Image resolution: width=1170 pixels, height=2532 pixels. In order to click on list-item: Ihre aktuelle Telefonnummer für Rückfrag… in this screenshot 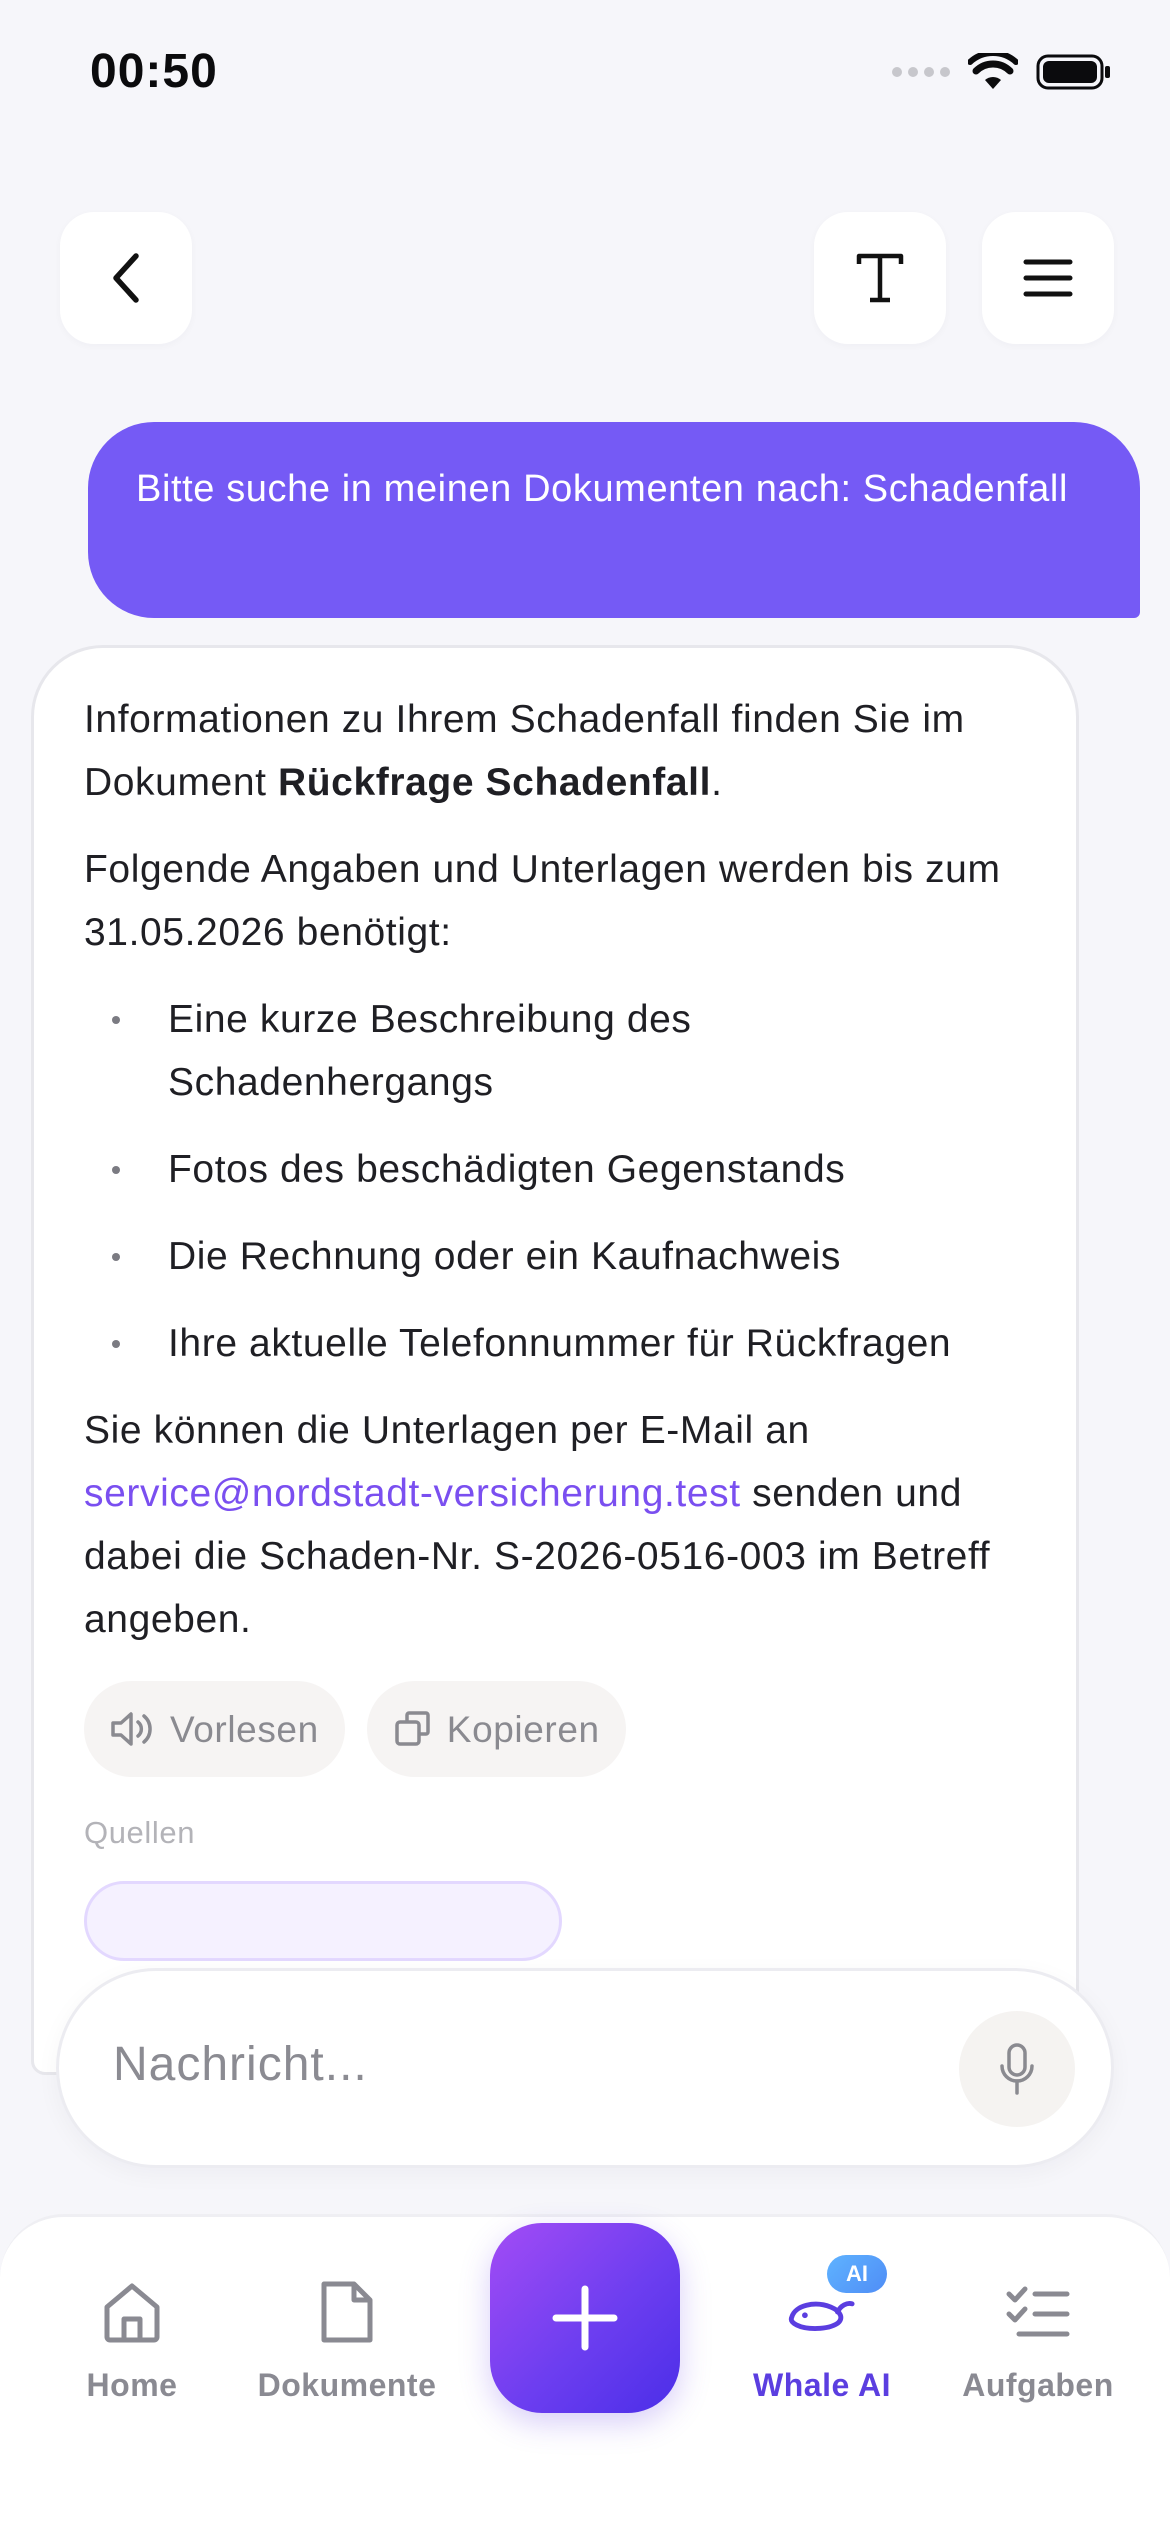, I will do `click(556, 1343)`.